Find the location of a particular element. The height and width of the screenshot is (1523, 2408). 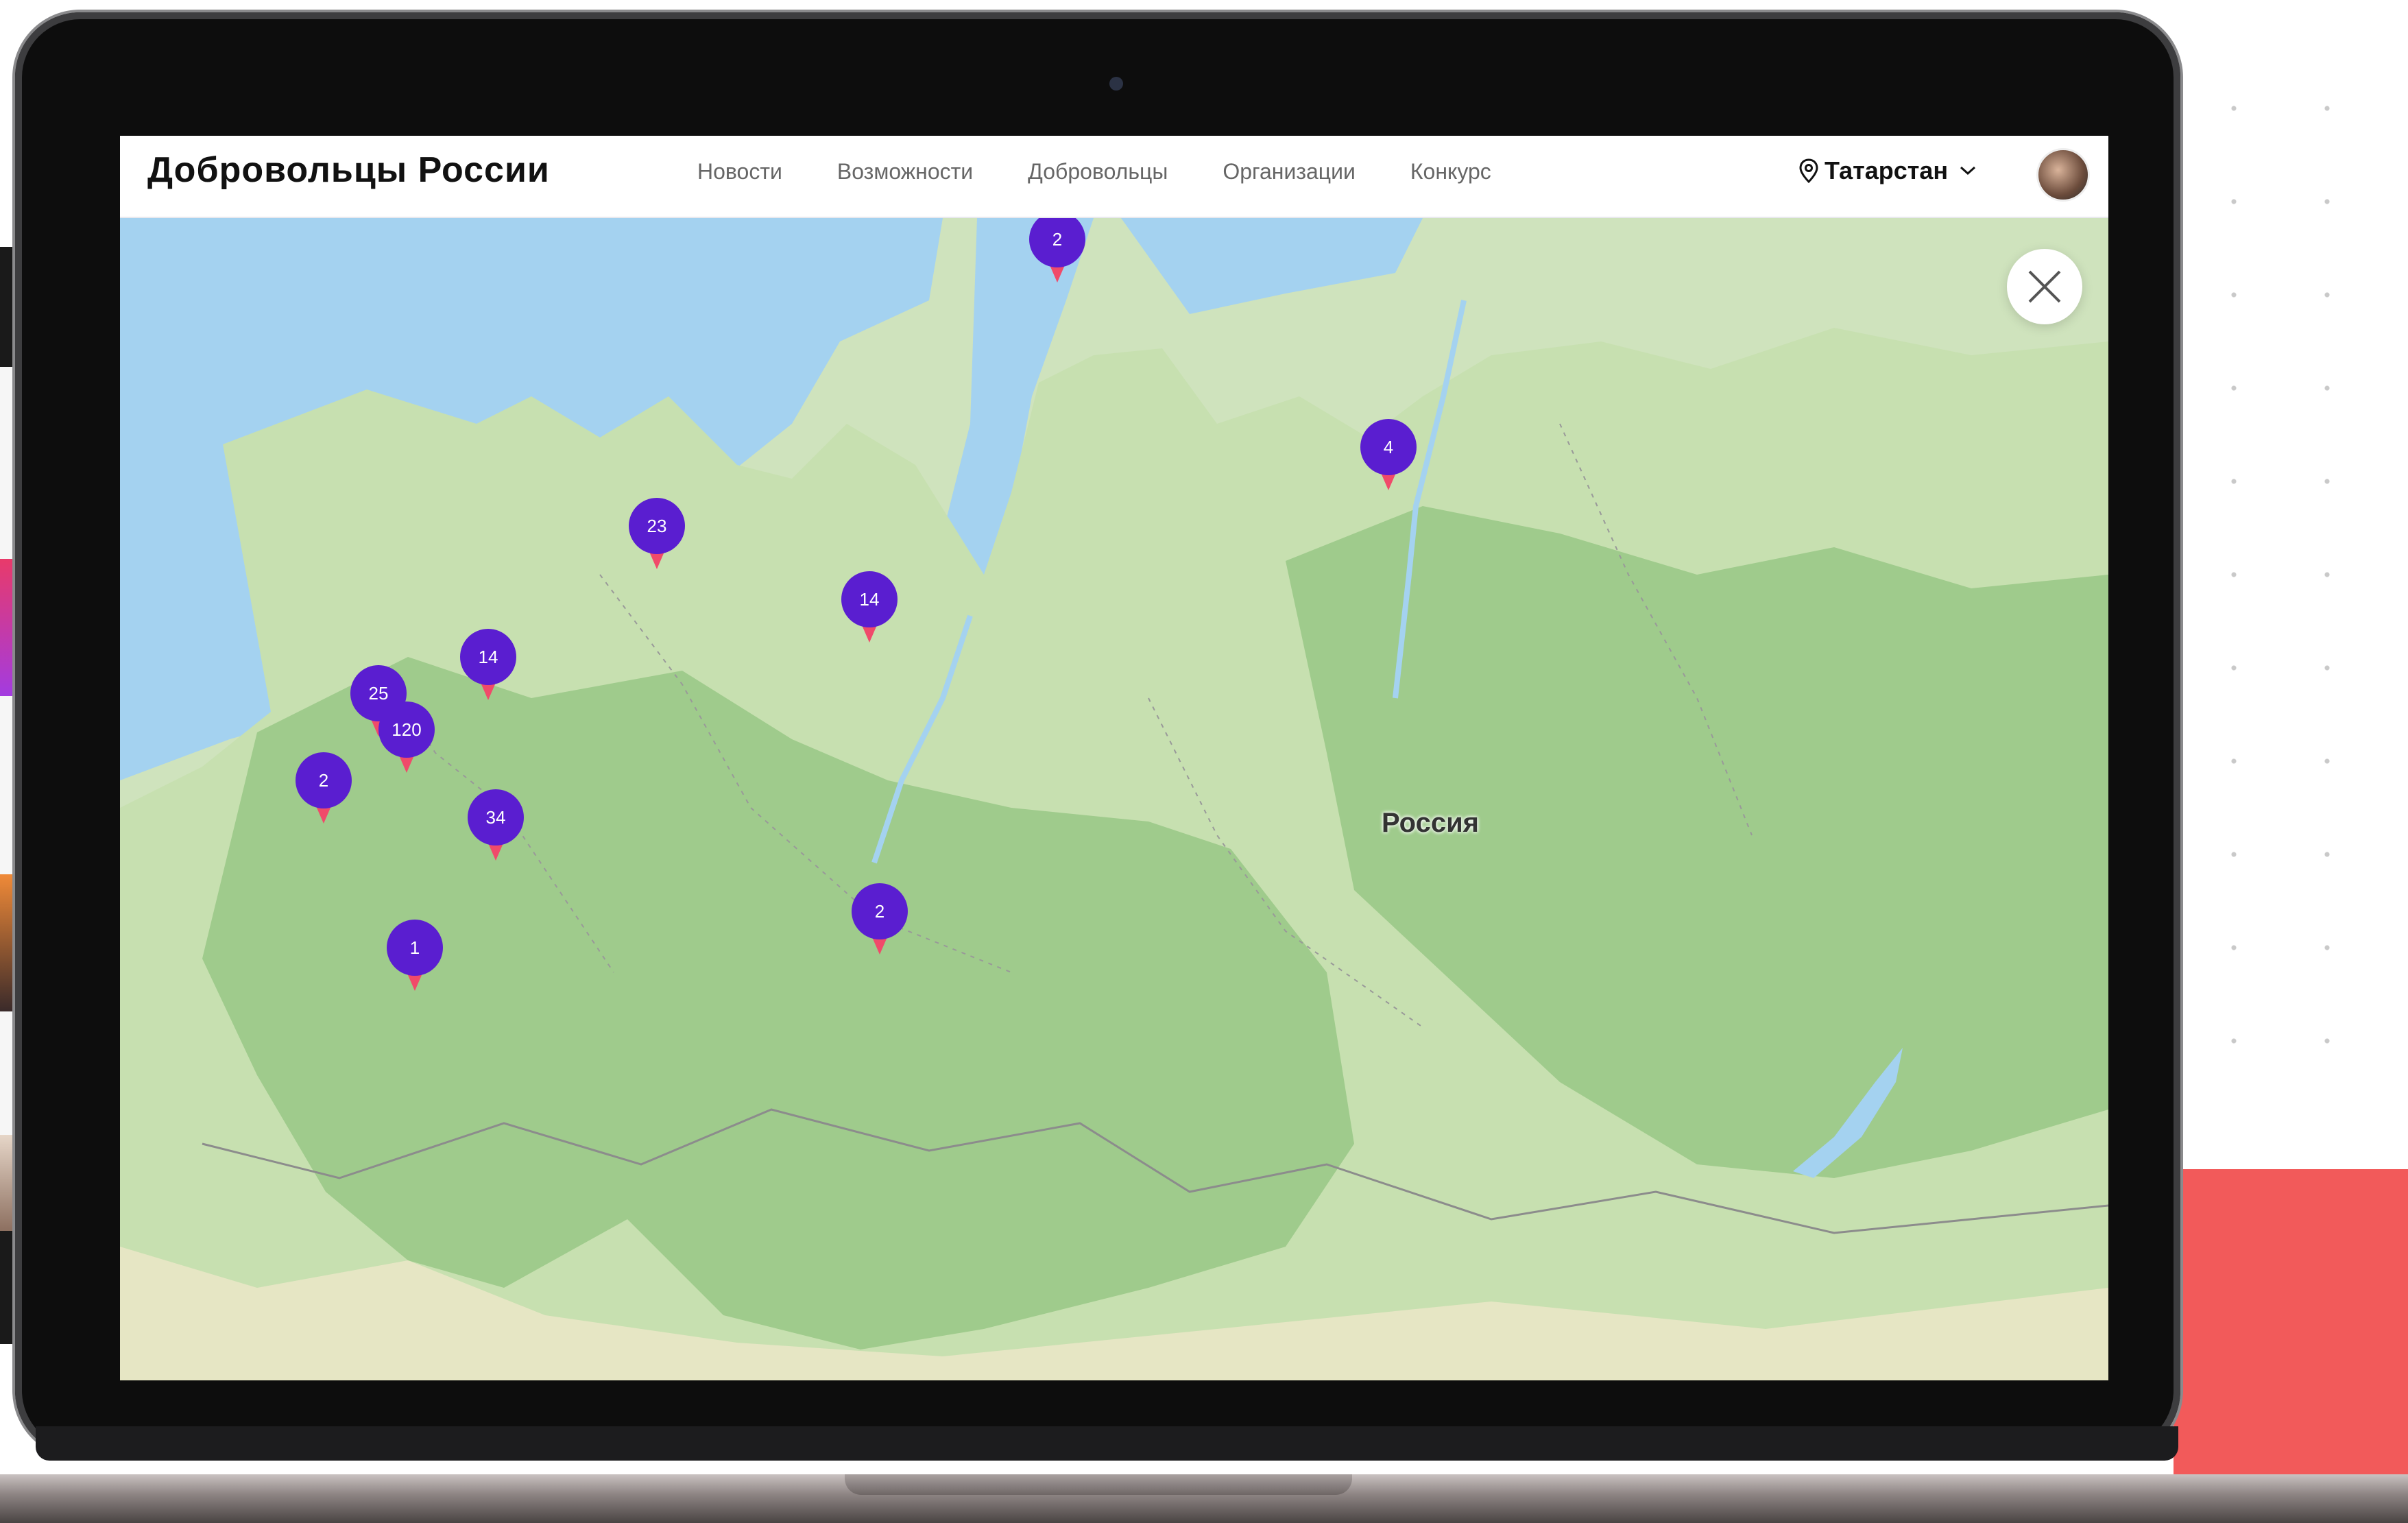

region-selector: Татарстан is located at coordinates (1890, 170).